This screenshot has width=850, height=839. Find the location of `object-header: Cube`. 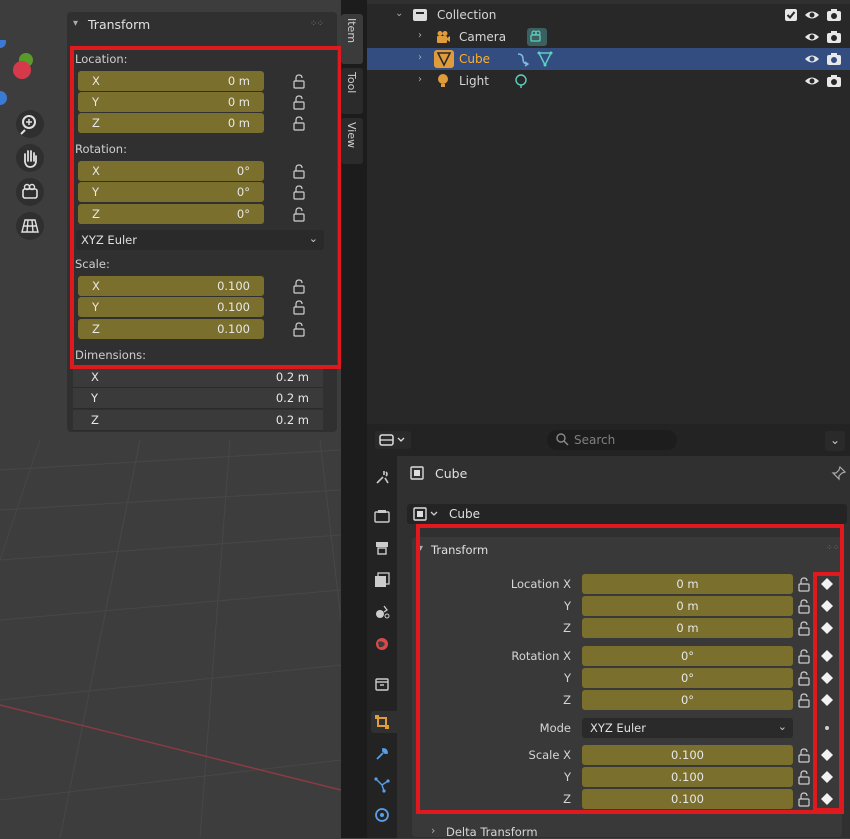

object-header: Cube is located at coordinates (627, 474).